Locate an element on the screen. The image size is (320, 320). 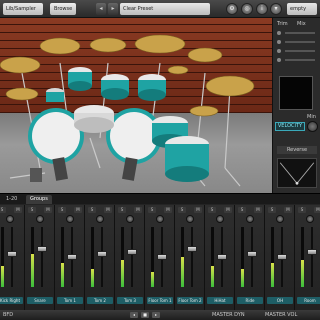
transport-stop-button: ■ is located at coordinates (145, 315).